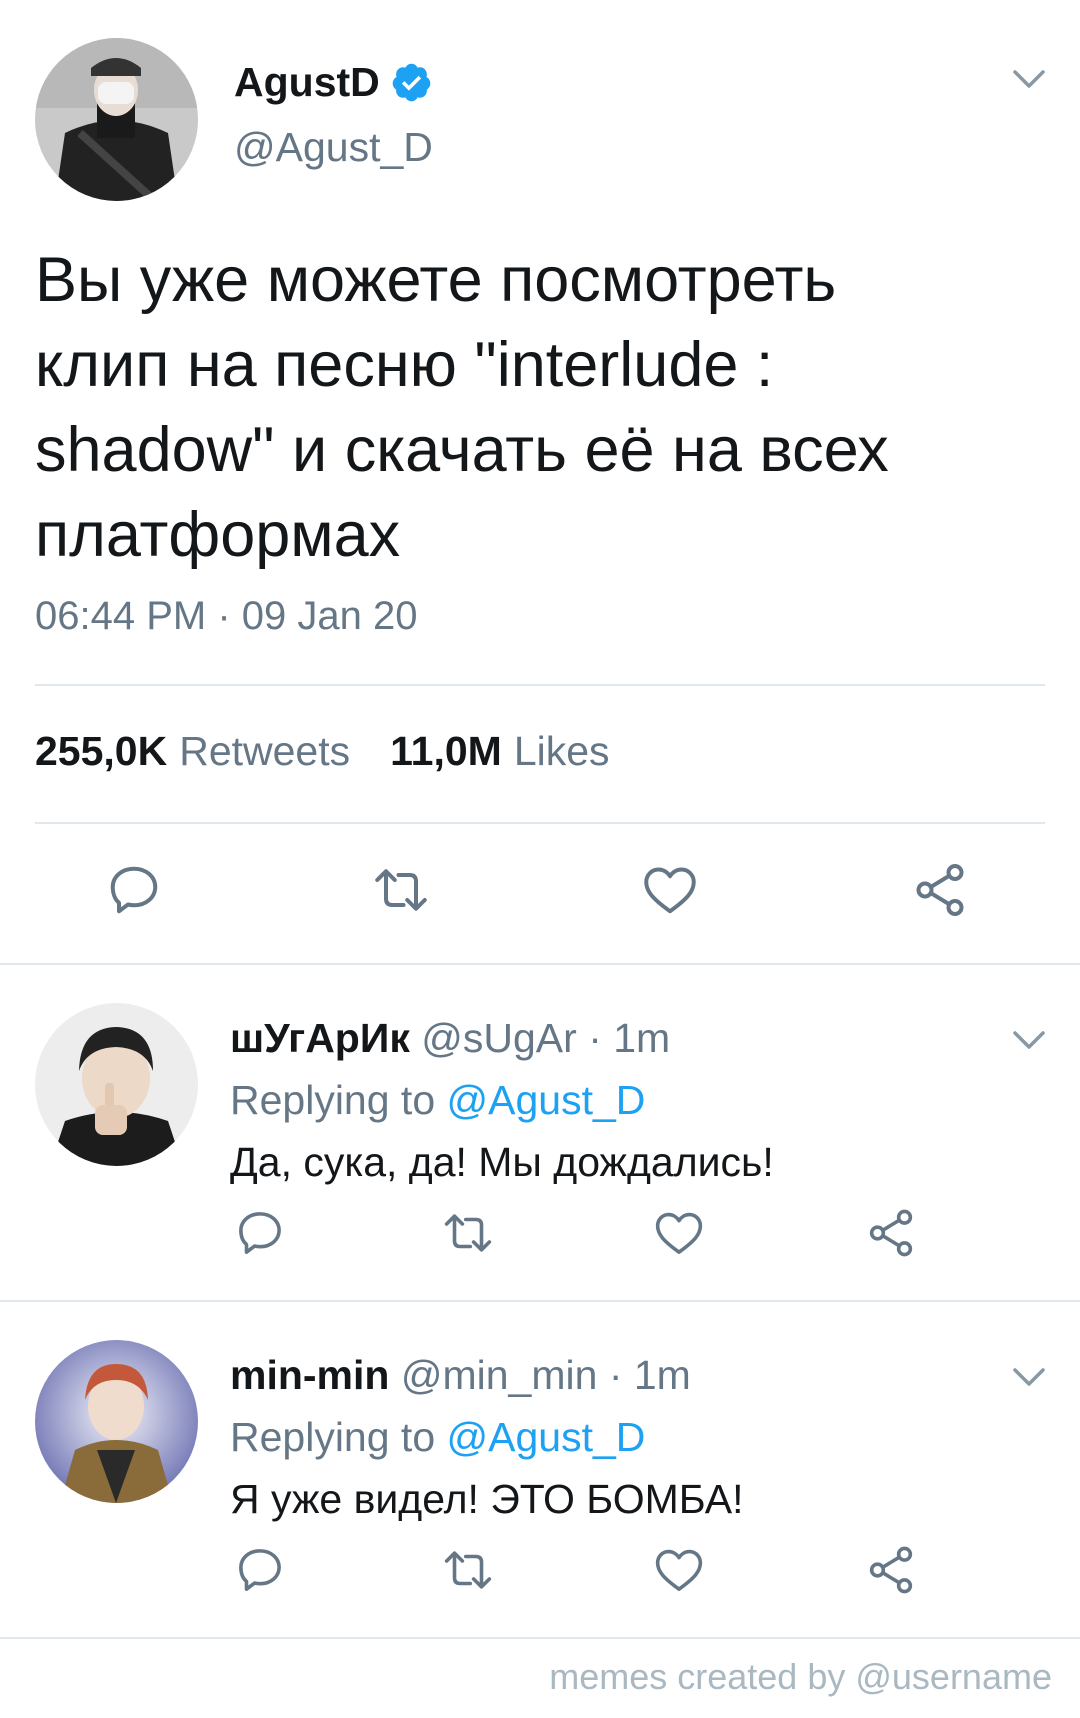 The height and width of the screenshot is (1718, 1080). I want to click on reply-display-name: min-min, so click(309, 1375).